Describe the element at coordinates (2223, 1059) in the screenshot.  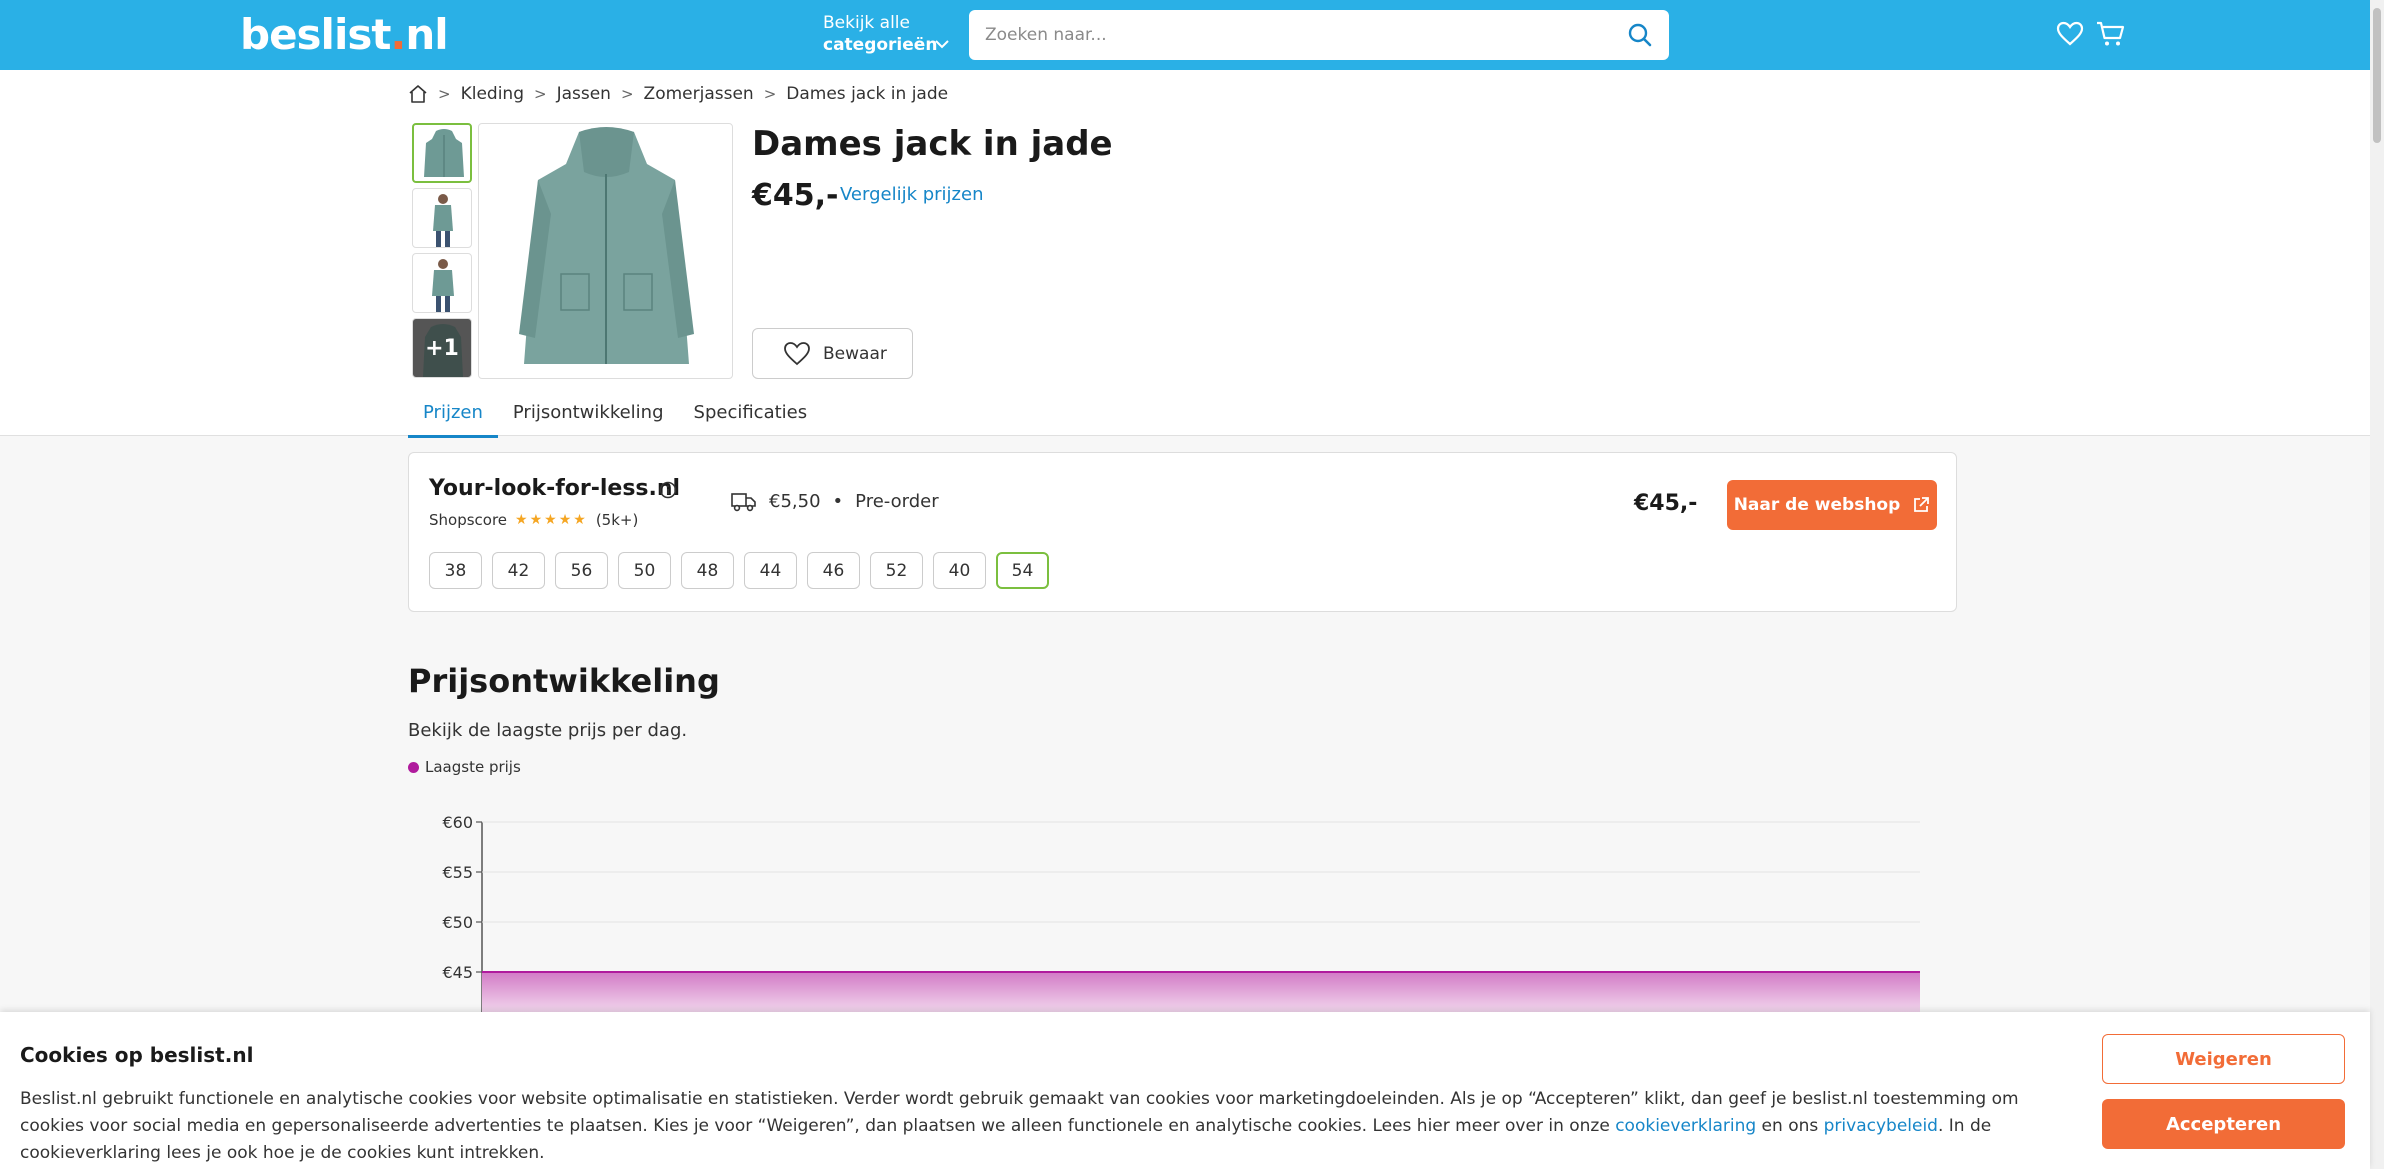
I see `reject-cookies-button: Weigeren` at that location.